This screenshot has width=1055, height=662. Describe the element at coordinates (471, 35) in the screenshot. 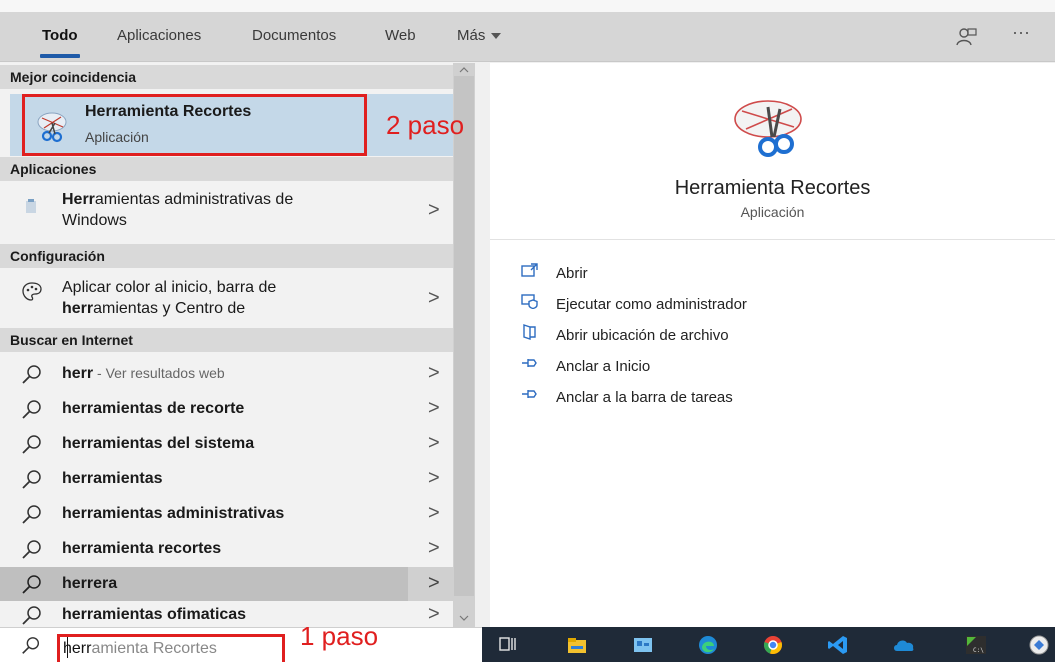

I see `tab-more-label: Más` at that location.